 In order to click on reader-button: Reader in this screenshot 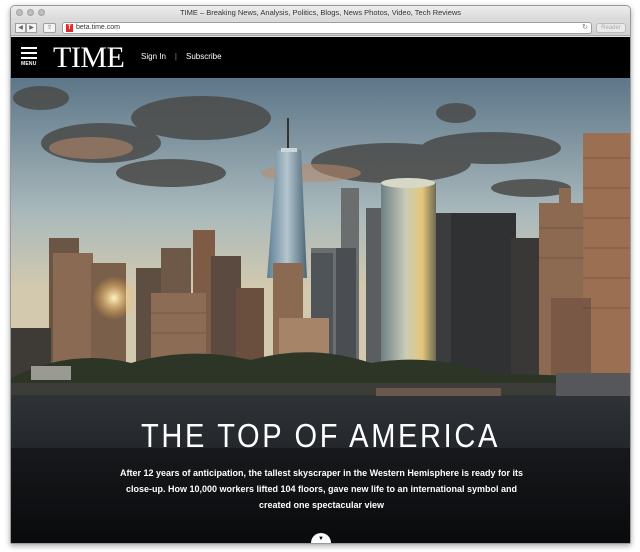, I will do `click(611, 28)`.